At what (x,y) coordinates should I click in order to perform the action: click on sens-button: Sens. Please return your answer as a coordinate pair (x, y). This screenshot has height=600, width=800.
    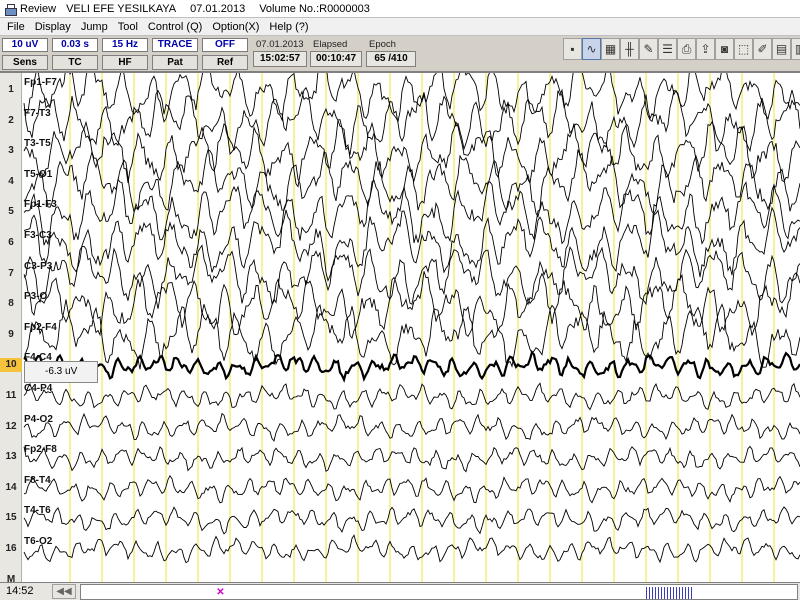
    Looking at the image, I should click on (25, 62).